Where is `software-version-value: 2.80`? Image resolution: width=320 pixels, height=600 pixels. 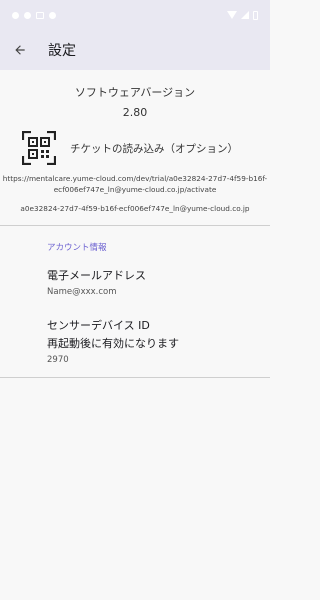
software-version-value: 2.80 is located at coordinates (135, 112).